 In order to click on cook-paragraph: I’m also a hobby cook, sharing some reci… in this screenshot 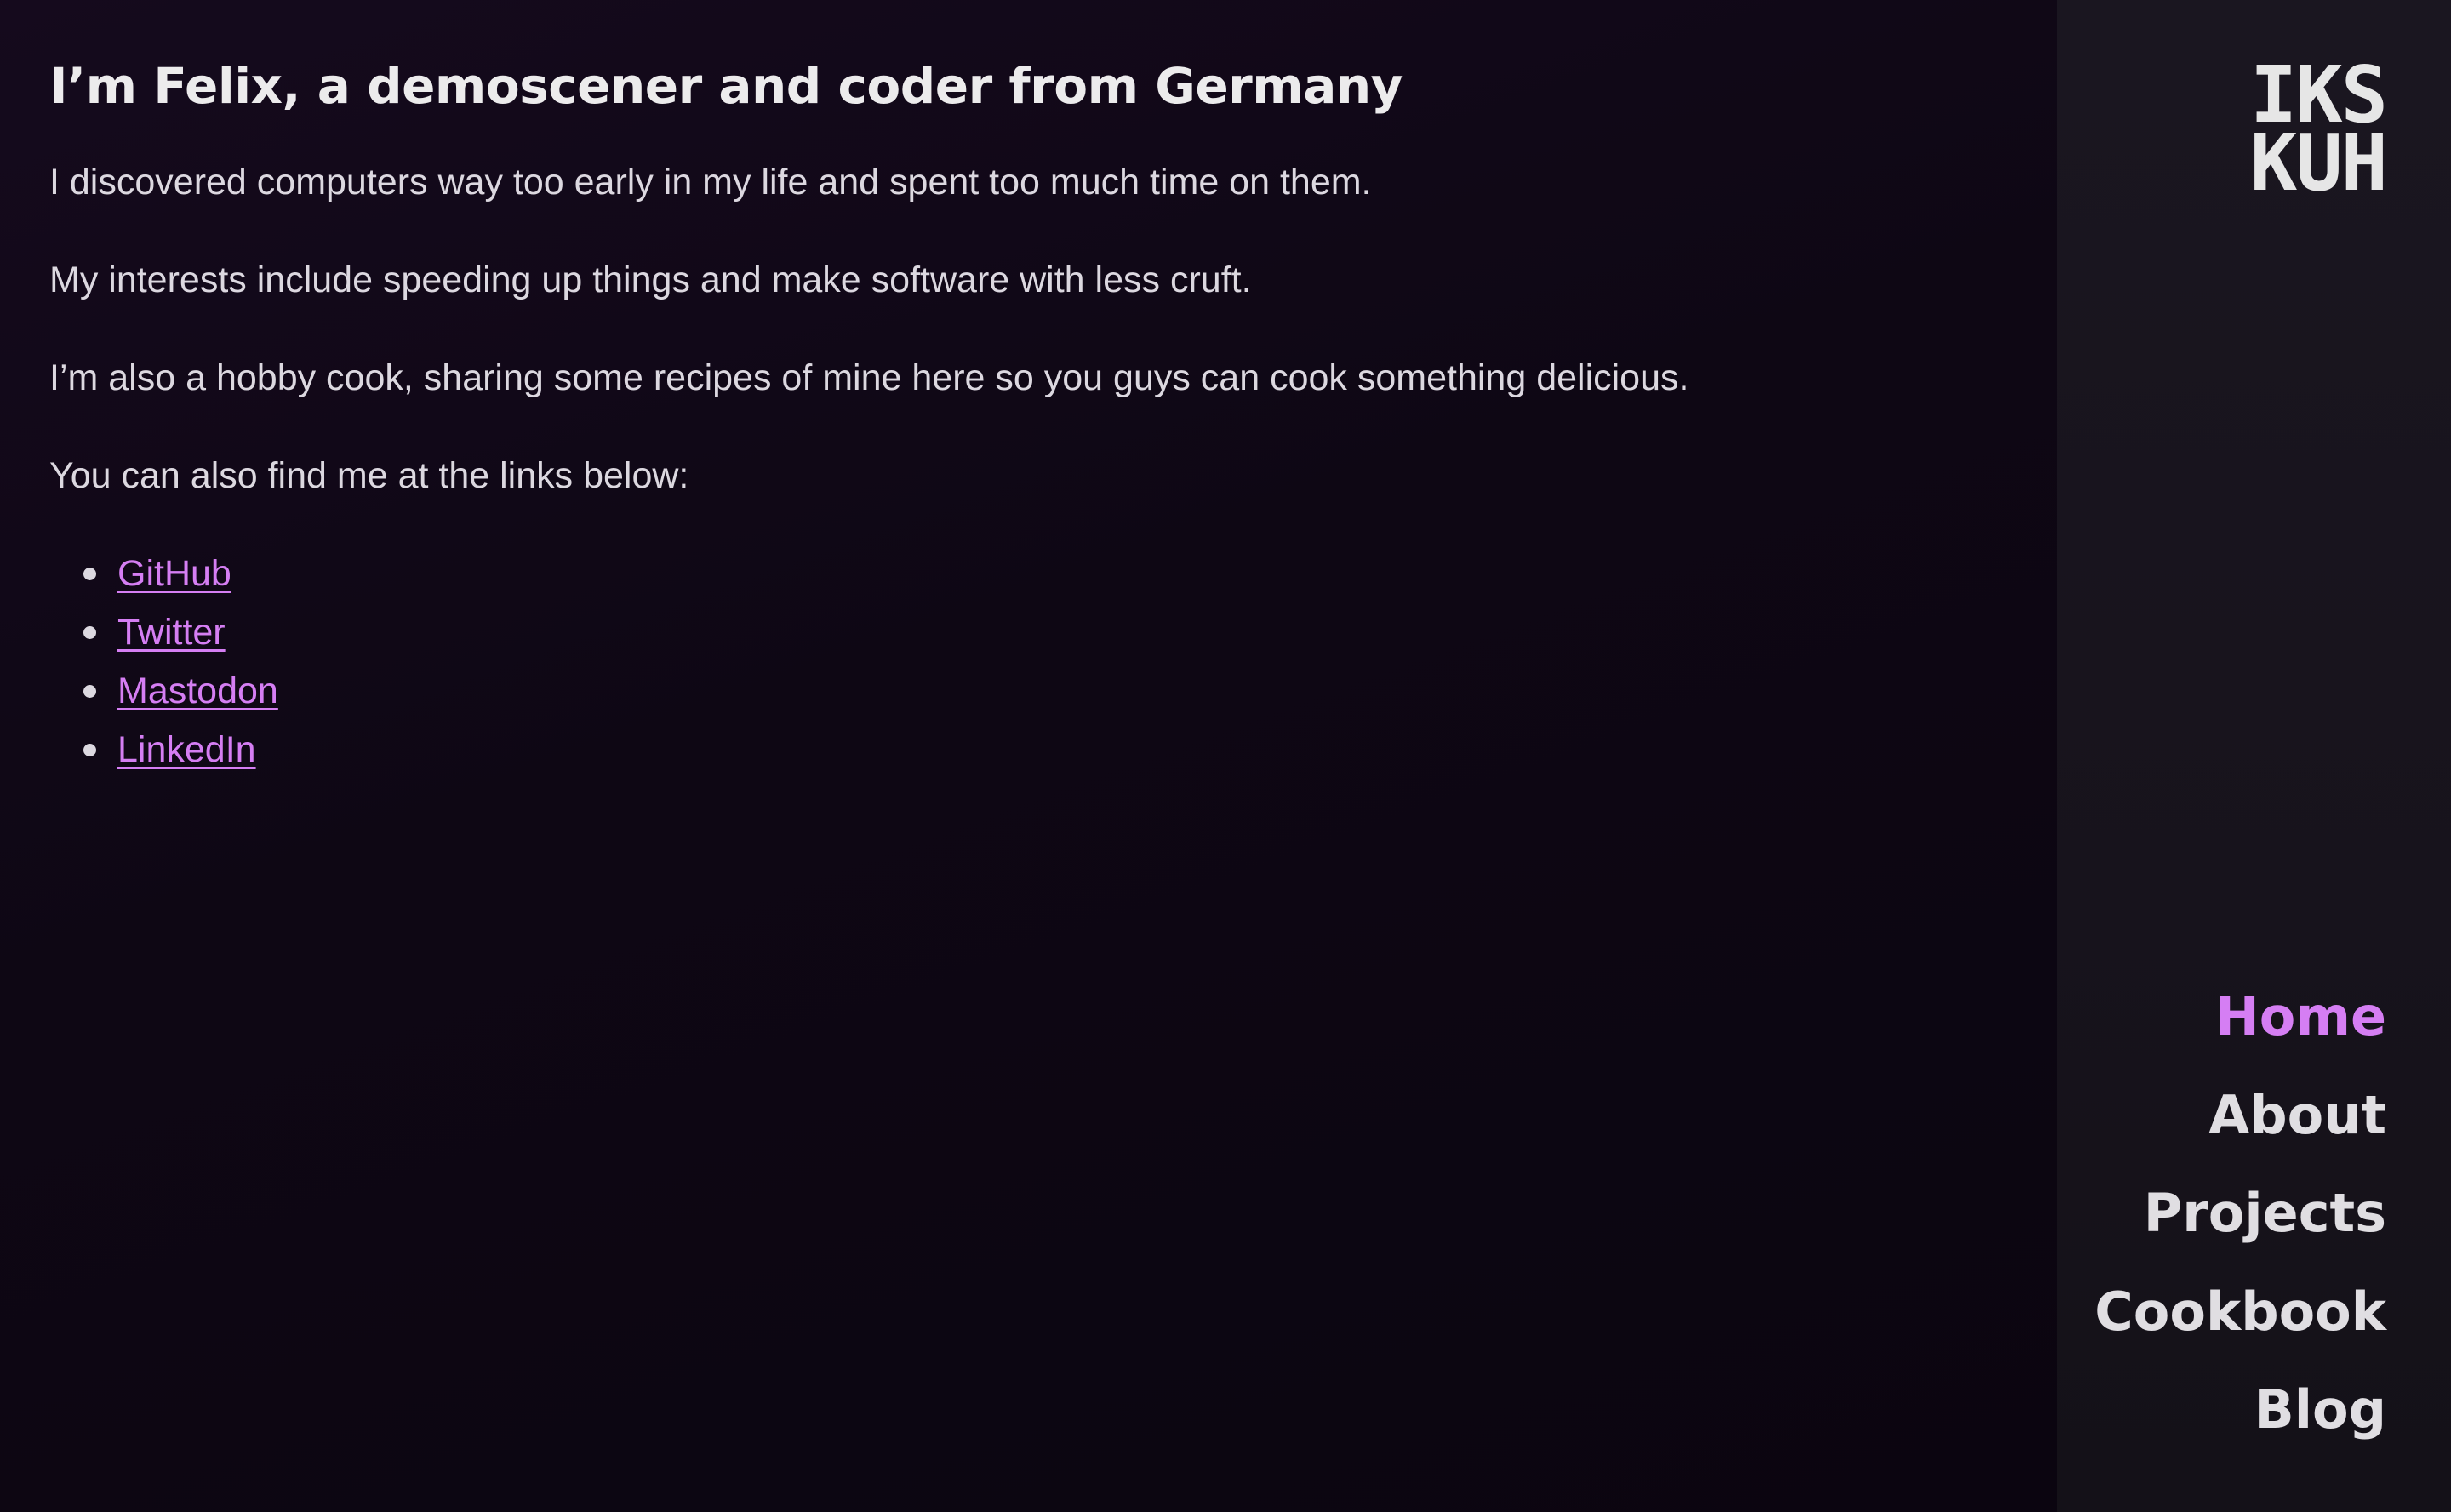, I will do `click(869, 377)`.